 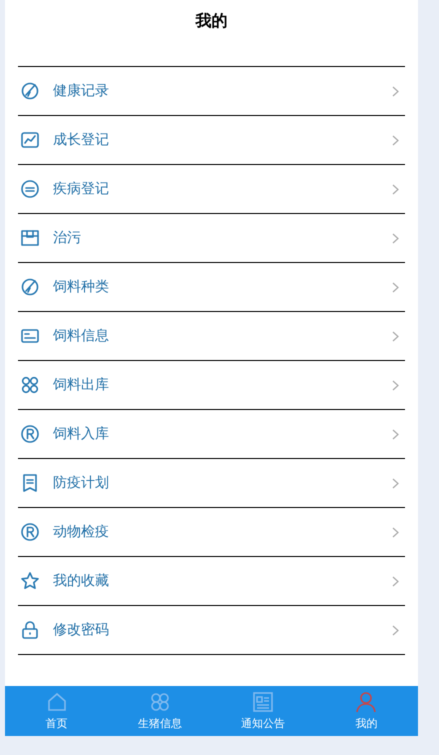 What do you see at coordinates (81, 434) in the screenshot?
I see `menu-label: 饲料入库` at bounding box center [81, 434].